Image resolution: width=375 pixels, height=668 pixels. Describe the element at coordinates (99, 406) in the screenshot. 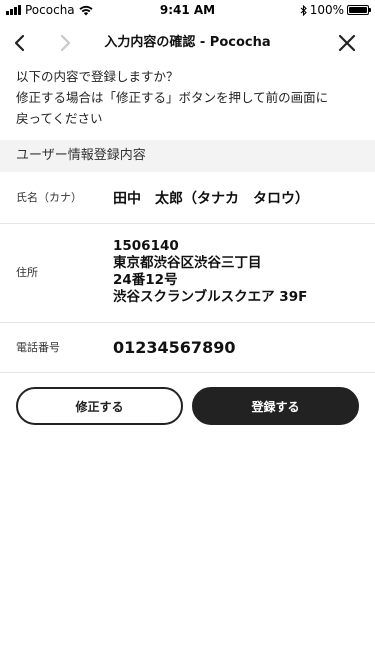

I see `edit-button: 修正する` at that location.